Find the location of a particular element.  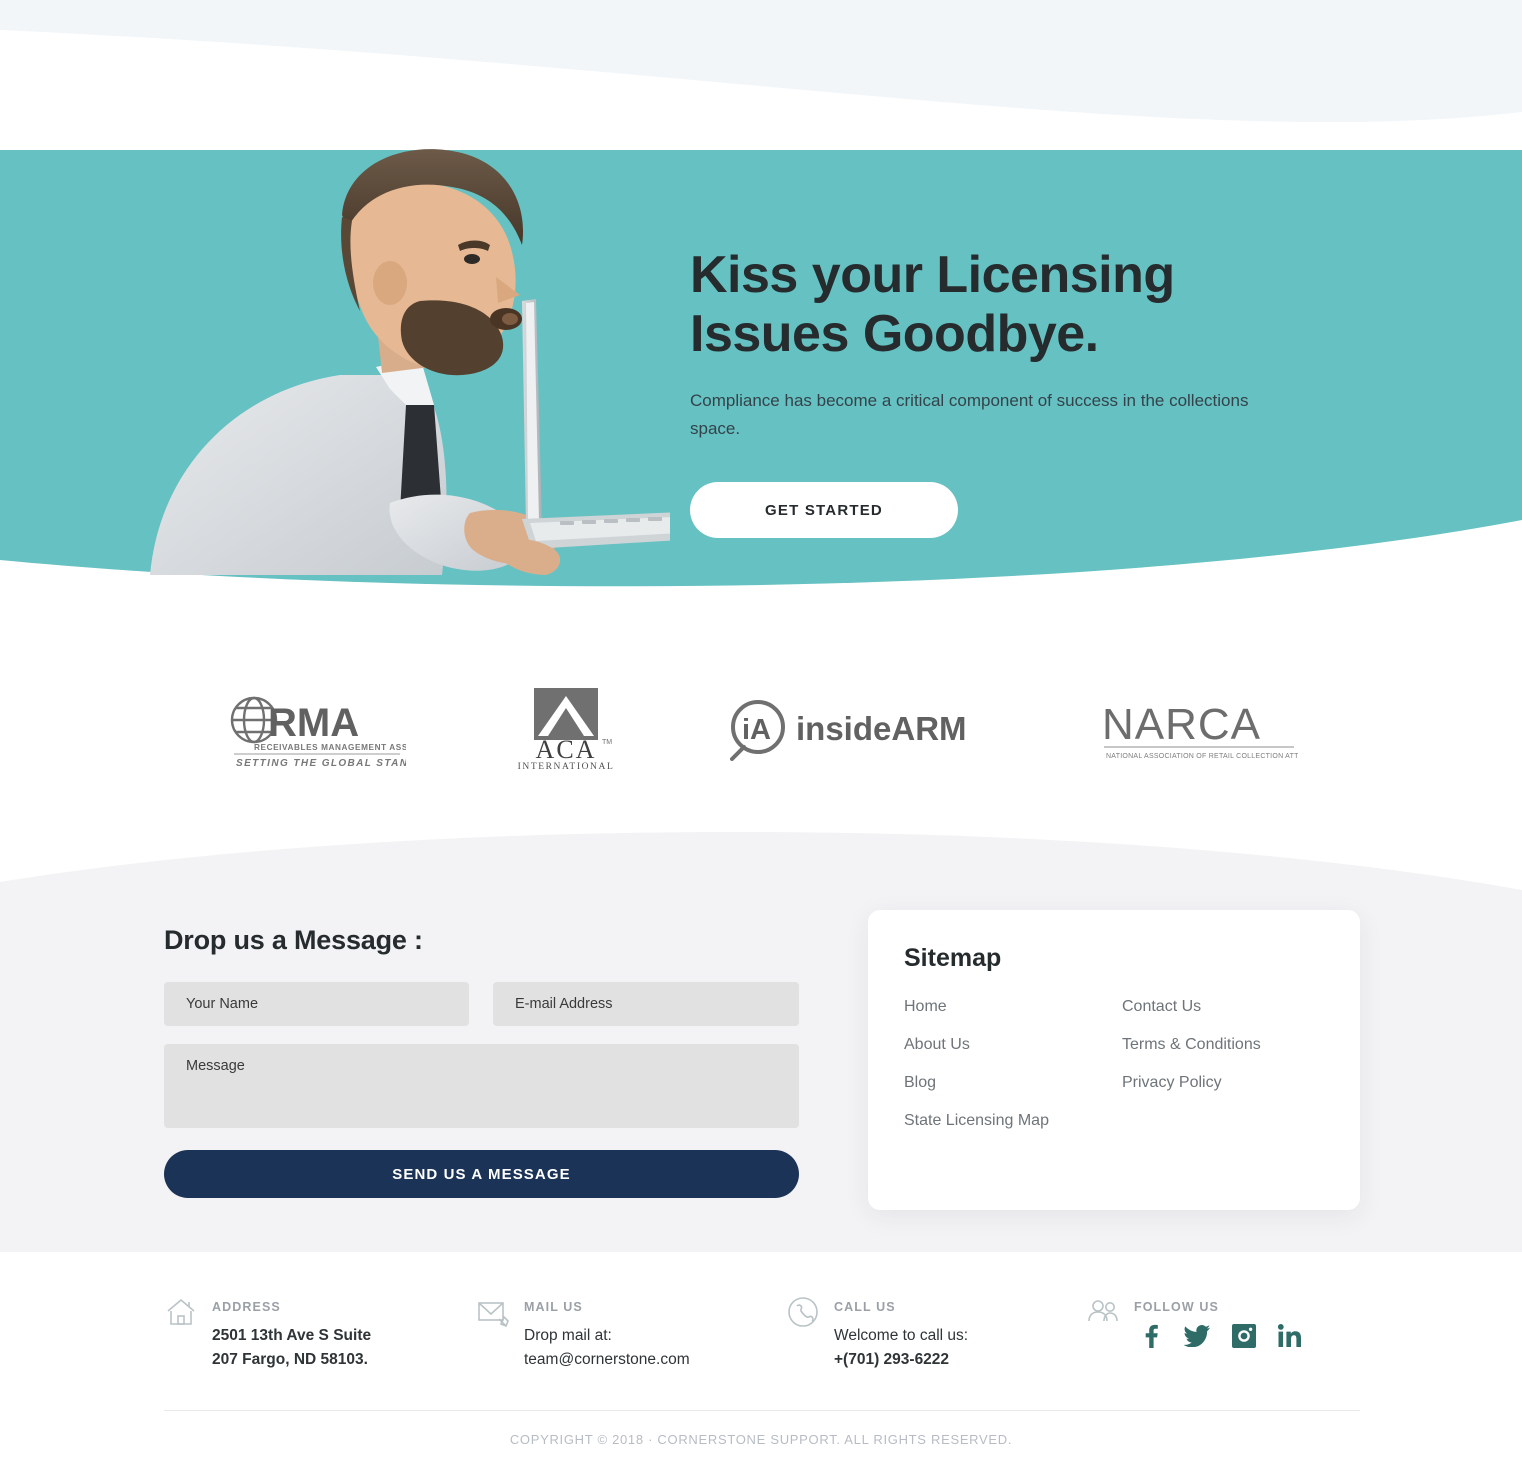

svg-text: insideARM is located at coordinates (881, 728).